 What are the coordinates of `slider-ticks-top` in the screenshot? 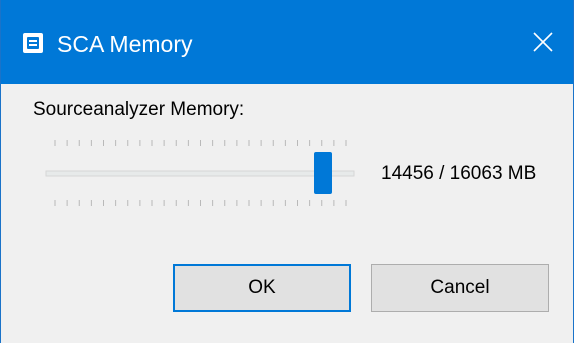 It's located at (200, 143).